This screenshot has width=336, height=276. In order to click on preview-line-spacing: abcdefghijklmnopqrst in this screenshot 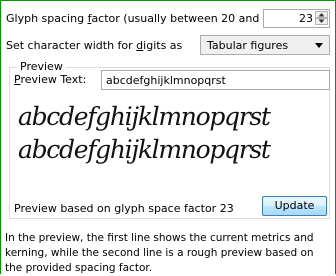, I will do `click(144, 149)`.